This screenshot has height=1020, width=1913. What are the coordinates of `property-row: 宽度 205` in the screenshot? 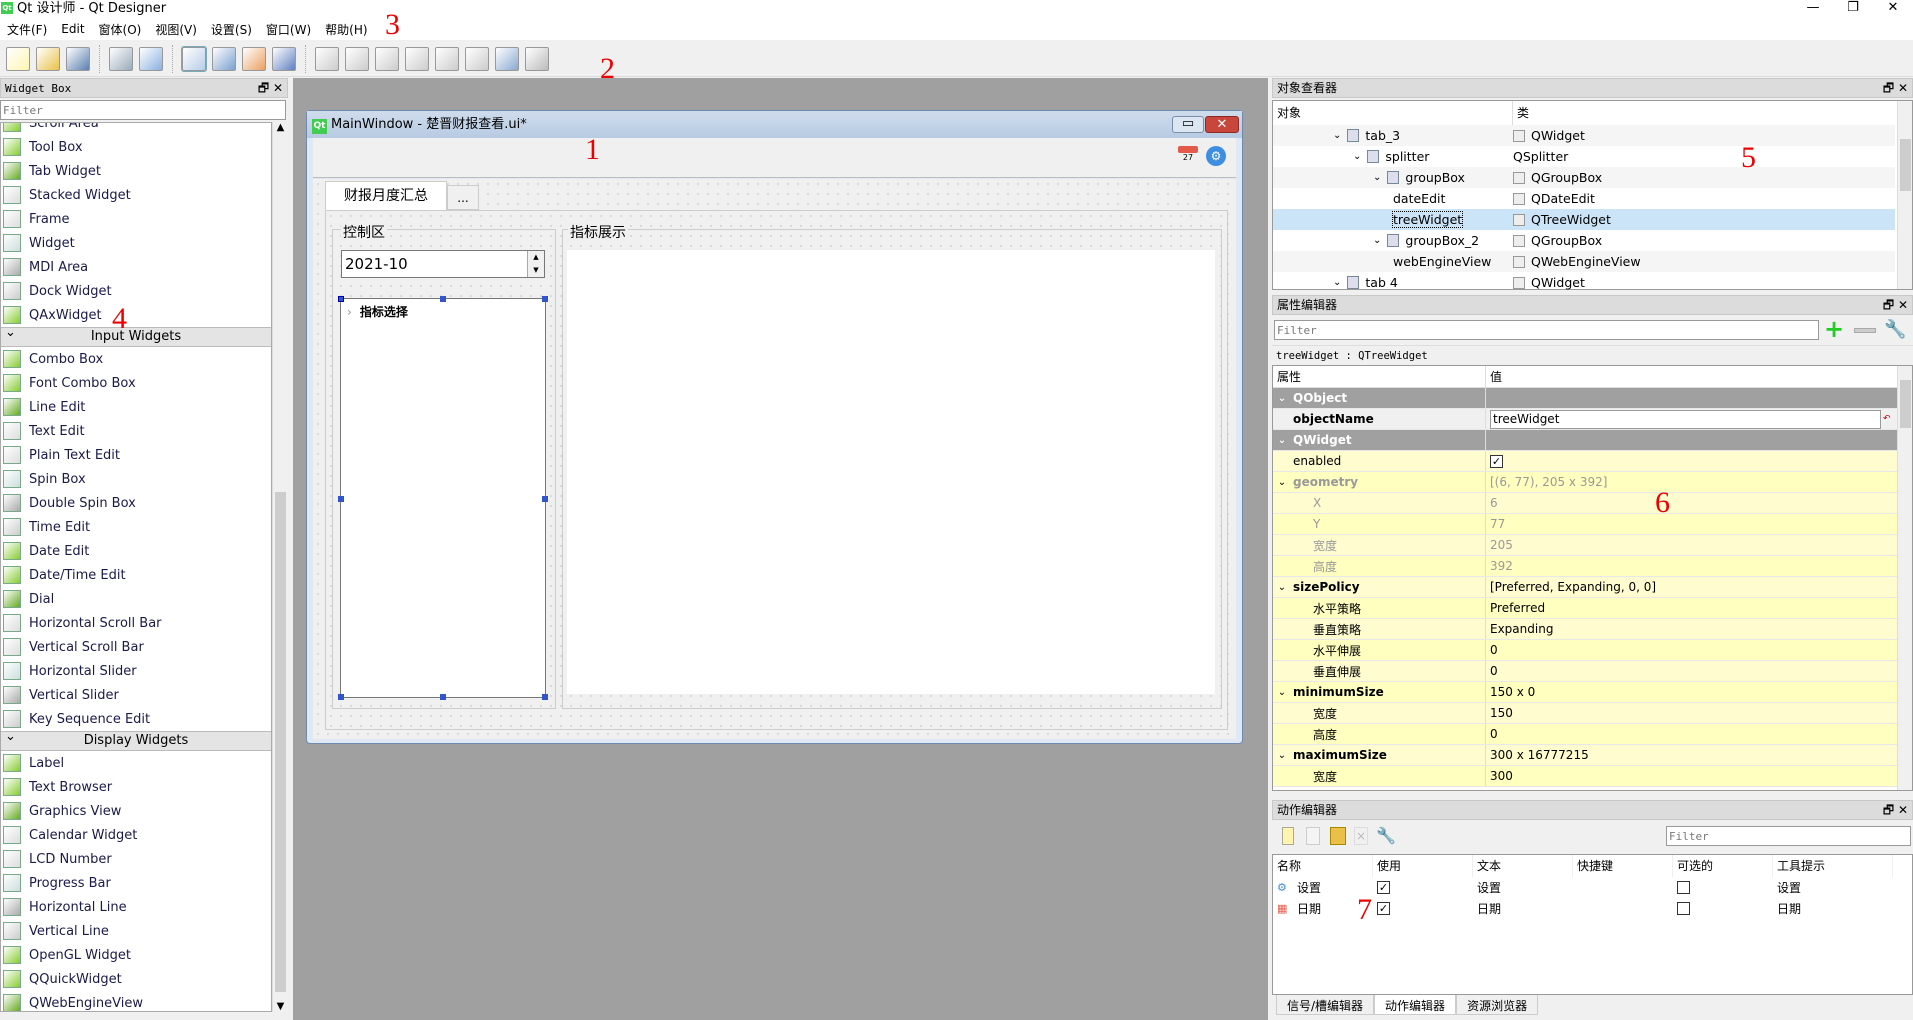 It's located at (1585, 545).